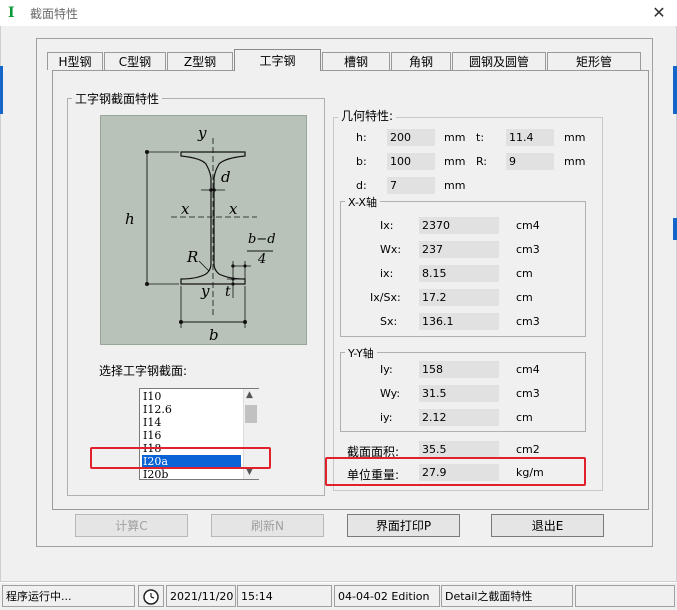  What do you see at coordinates (152, 435) in the screenshot?
I see `list-item: I16` at bounding box center [152, 435].